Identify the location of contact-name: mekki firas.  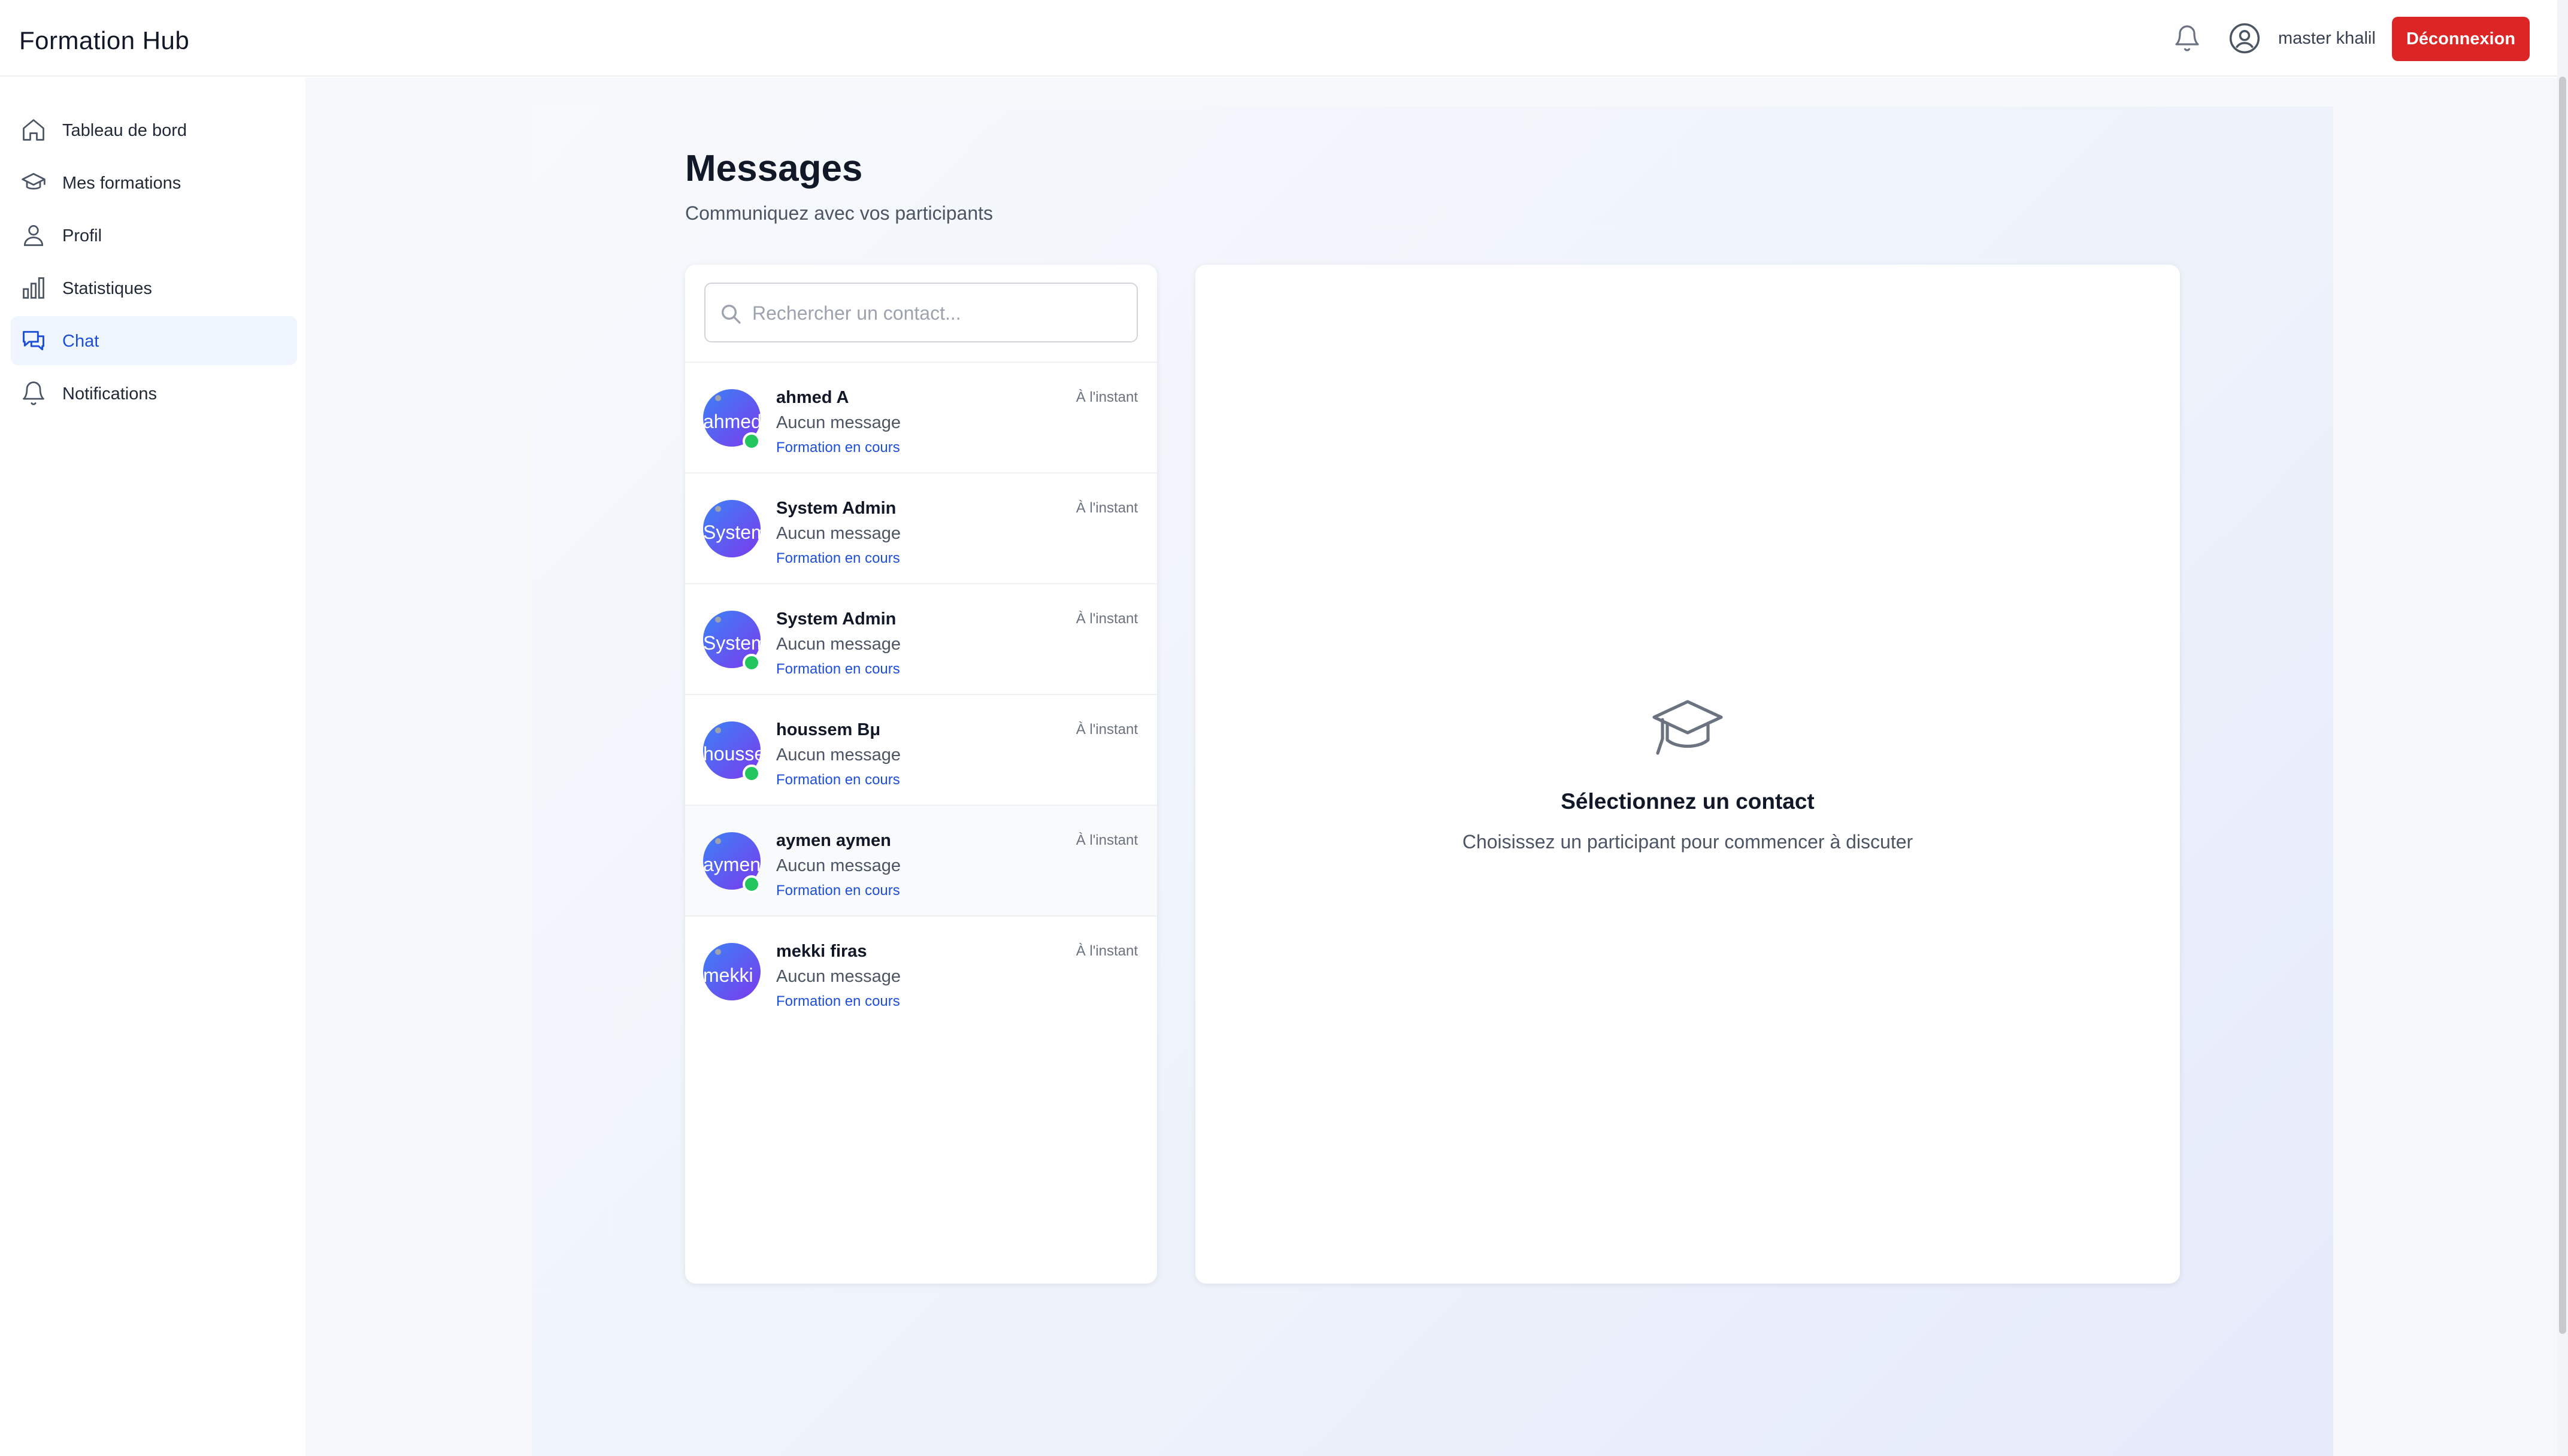
(821, 952).